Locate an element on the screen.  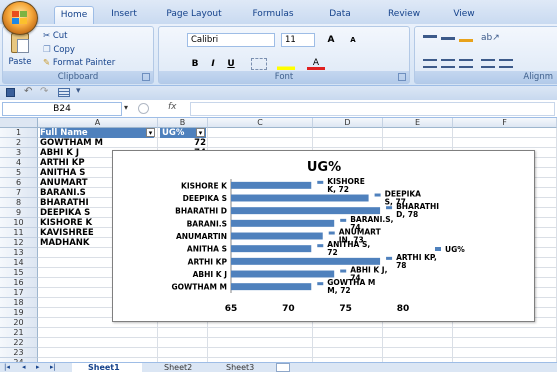
paste-button: Paste is located at coordinates (20, 50).